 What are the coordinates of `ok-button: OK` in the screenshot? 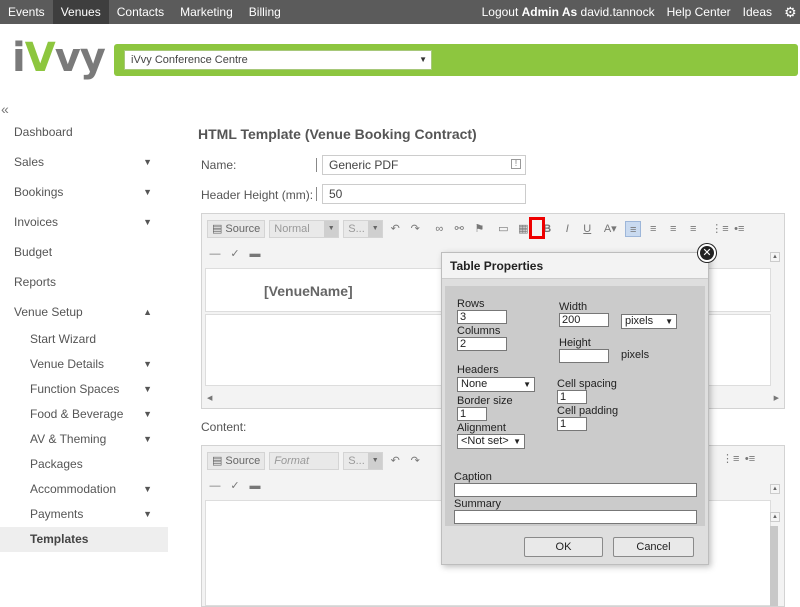 It's located at (563, 547).